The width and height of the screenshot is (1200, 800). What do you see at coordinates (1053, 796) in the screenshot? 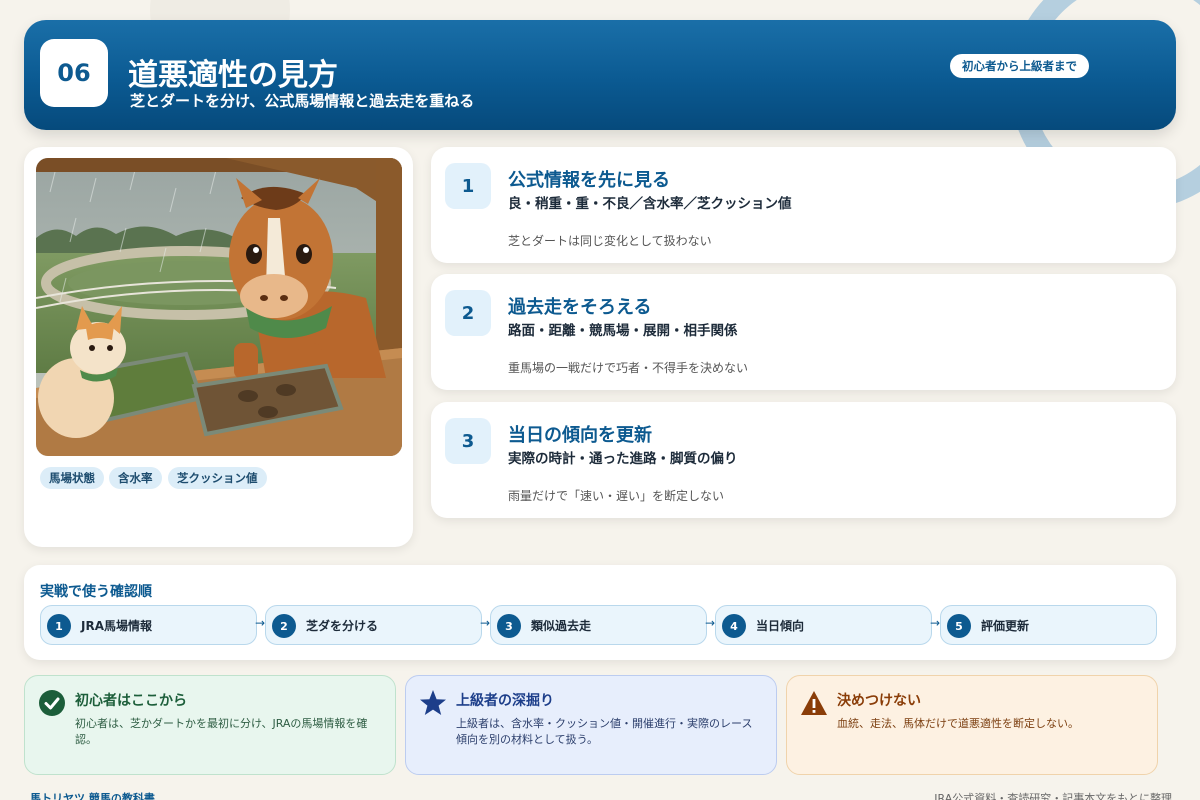
I see `footer-source-note: JRA公式資料・査読研究・記事本文をもとに整理` at bounding box center [1053, 796].